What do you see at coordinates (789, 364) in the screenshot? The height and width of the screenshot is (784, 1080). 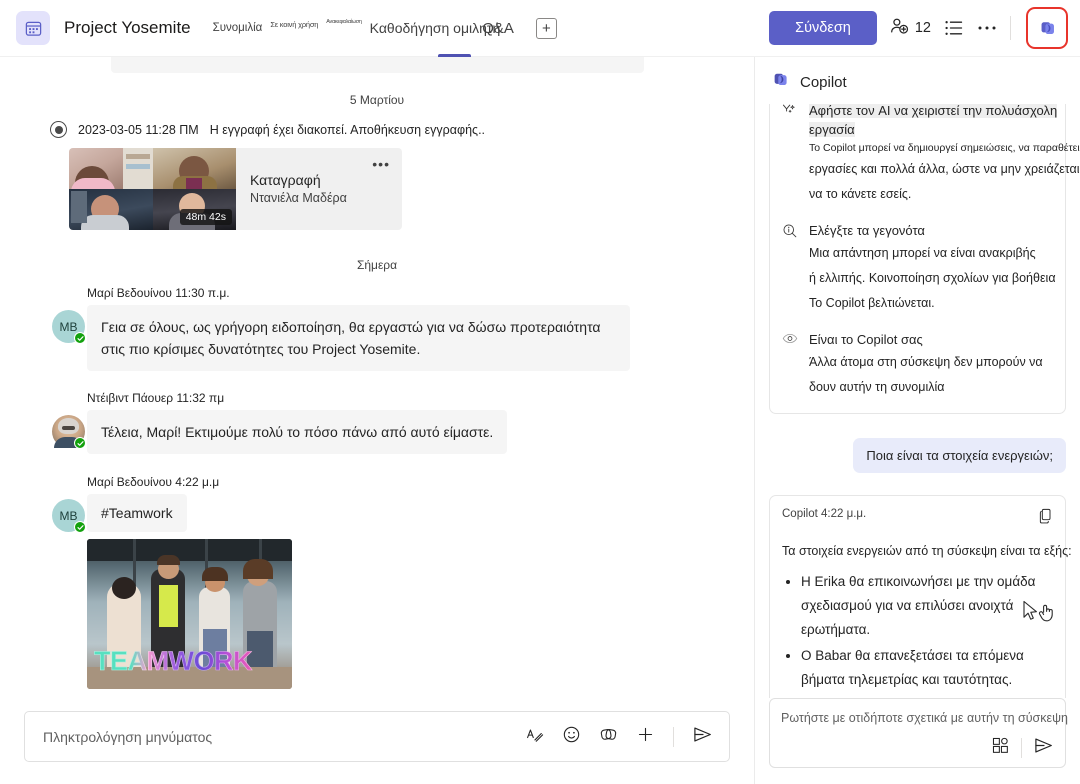 I see `eye-icon` at bounding box center [789, 364].